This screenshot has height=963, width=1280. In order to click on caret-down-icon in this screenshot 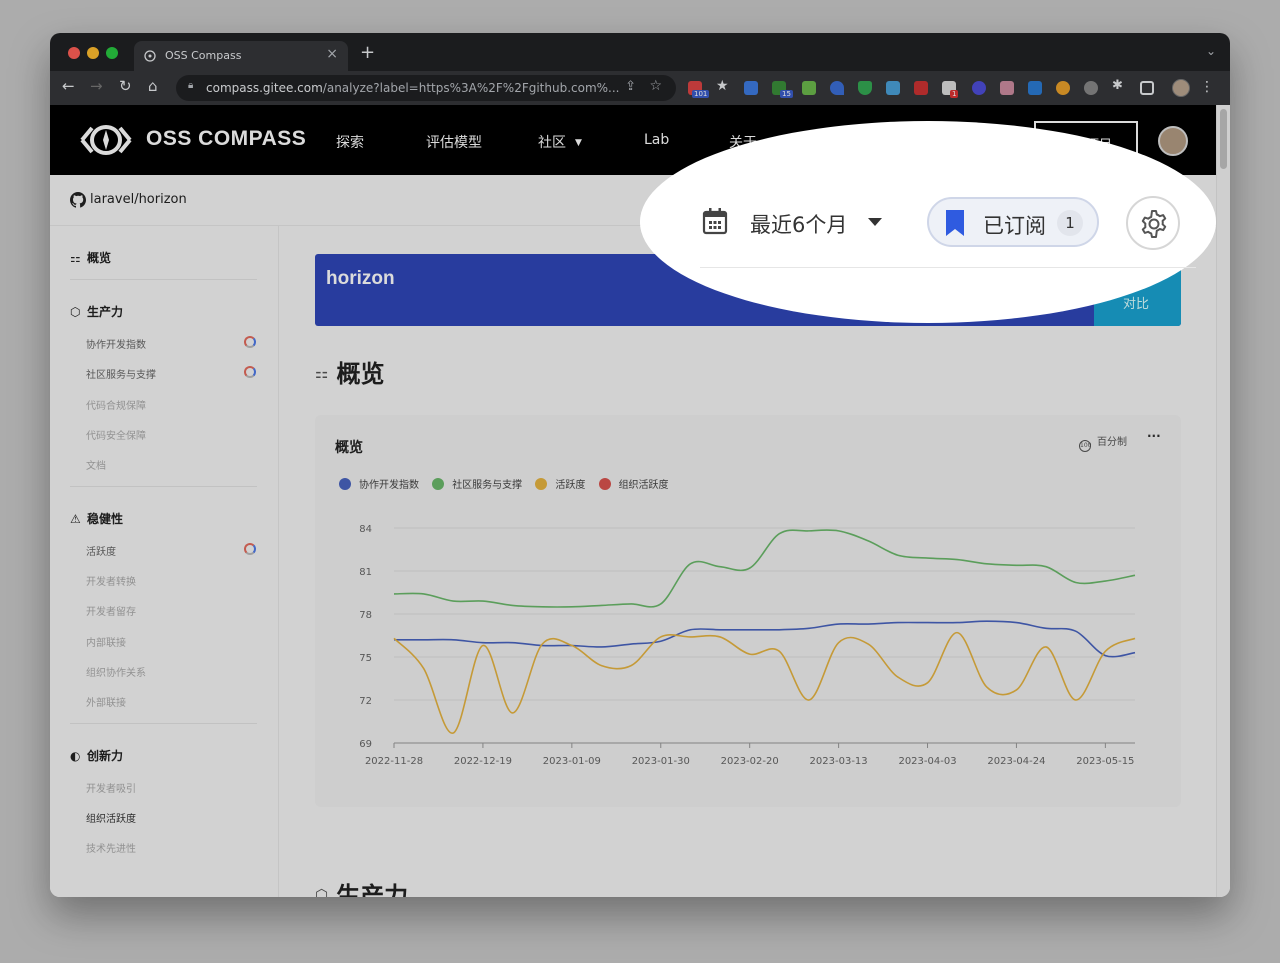, I will do `click(875, 222)`.